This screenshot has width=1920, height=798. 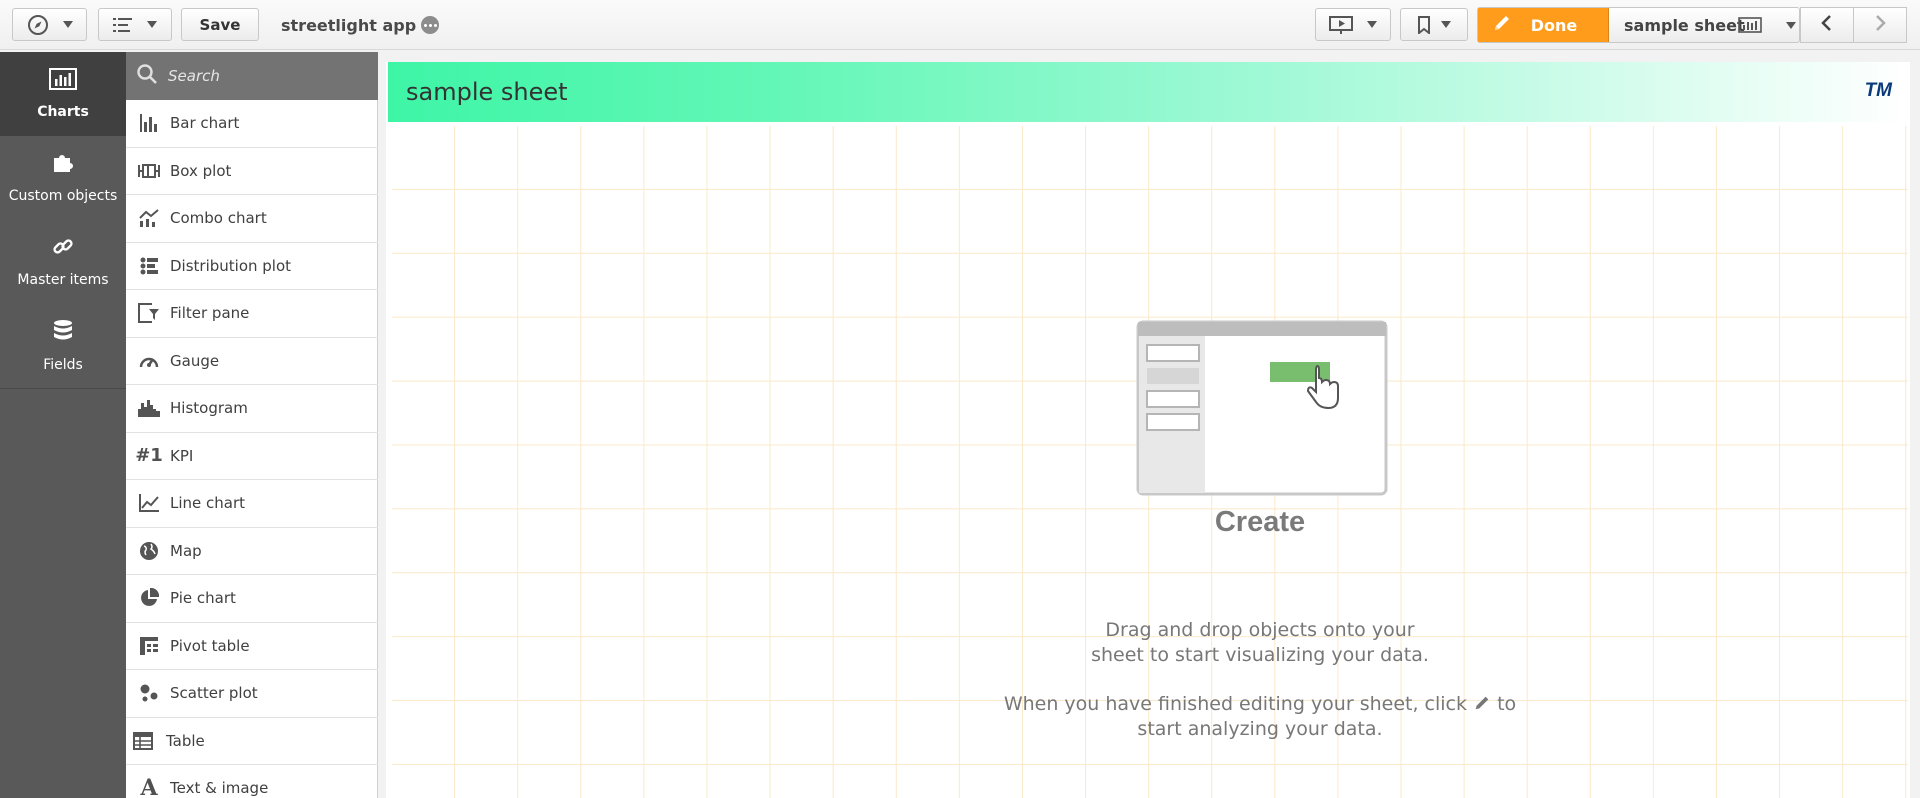 What do you see at coordinates (182, 455) in the screenshot?
I see `list-item-label: KPI` at bounding box center [182, 455].